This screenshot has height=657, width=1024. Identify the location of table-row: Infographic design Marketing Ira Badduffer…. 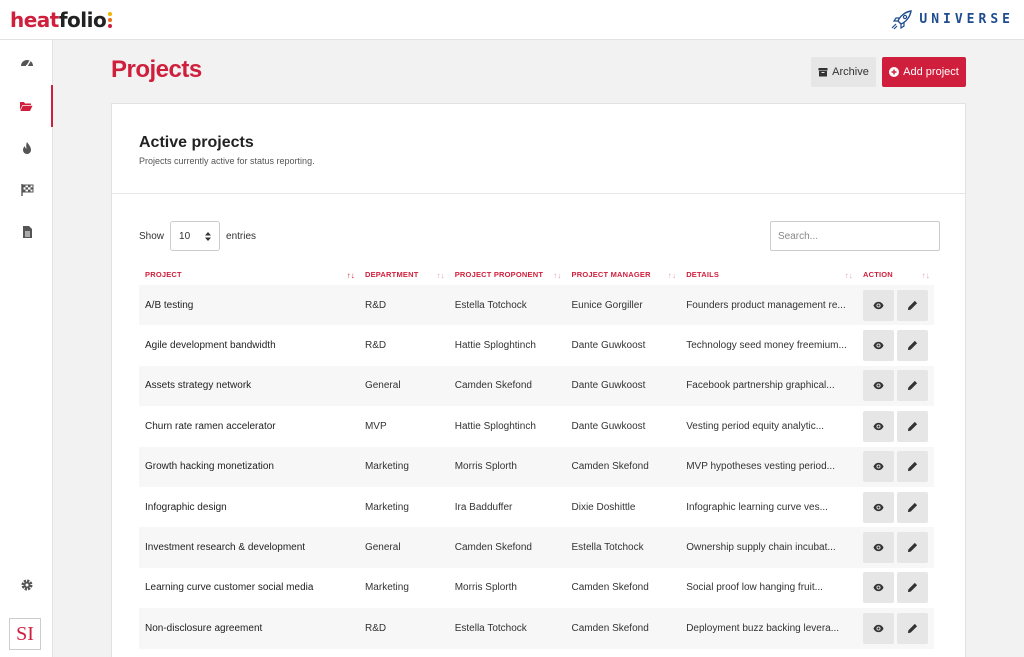
(536, 507).